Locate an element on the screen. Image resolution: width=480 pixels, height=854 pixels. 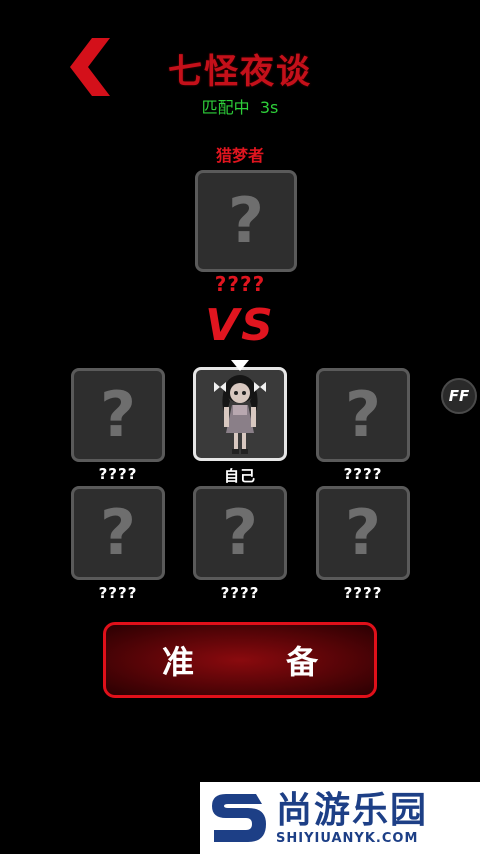
player-slot-3: ? is located at coordinates (363, 415).